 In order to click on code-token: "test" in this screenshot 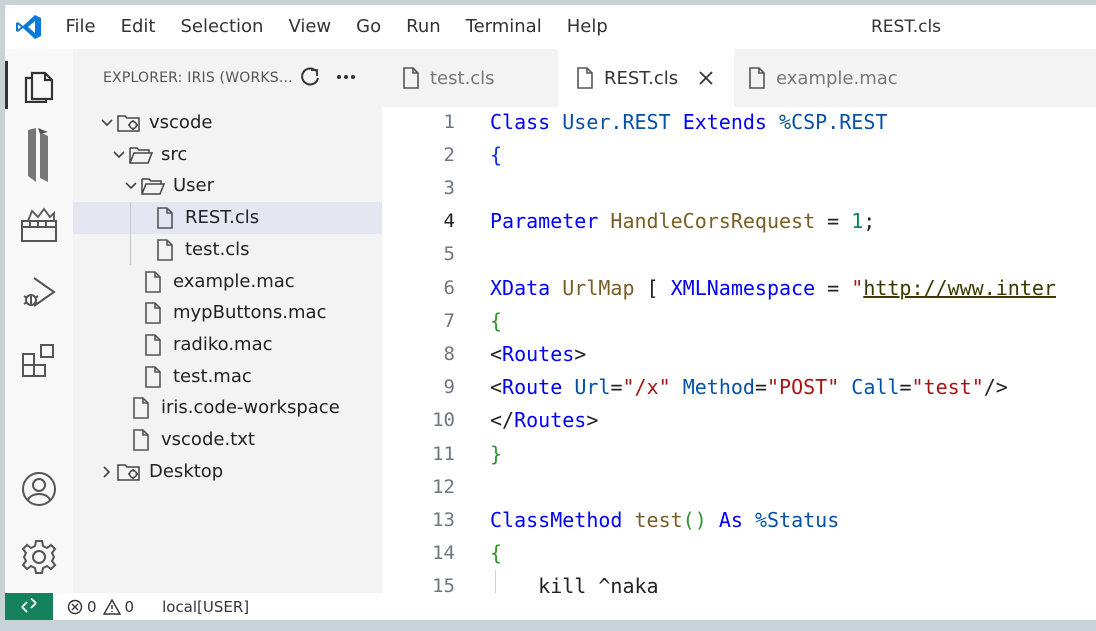, I will do `click(947, 387)`.